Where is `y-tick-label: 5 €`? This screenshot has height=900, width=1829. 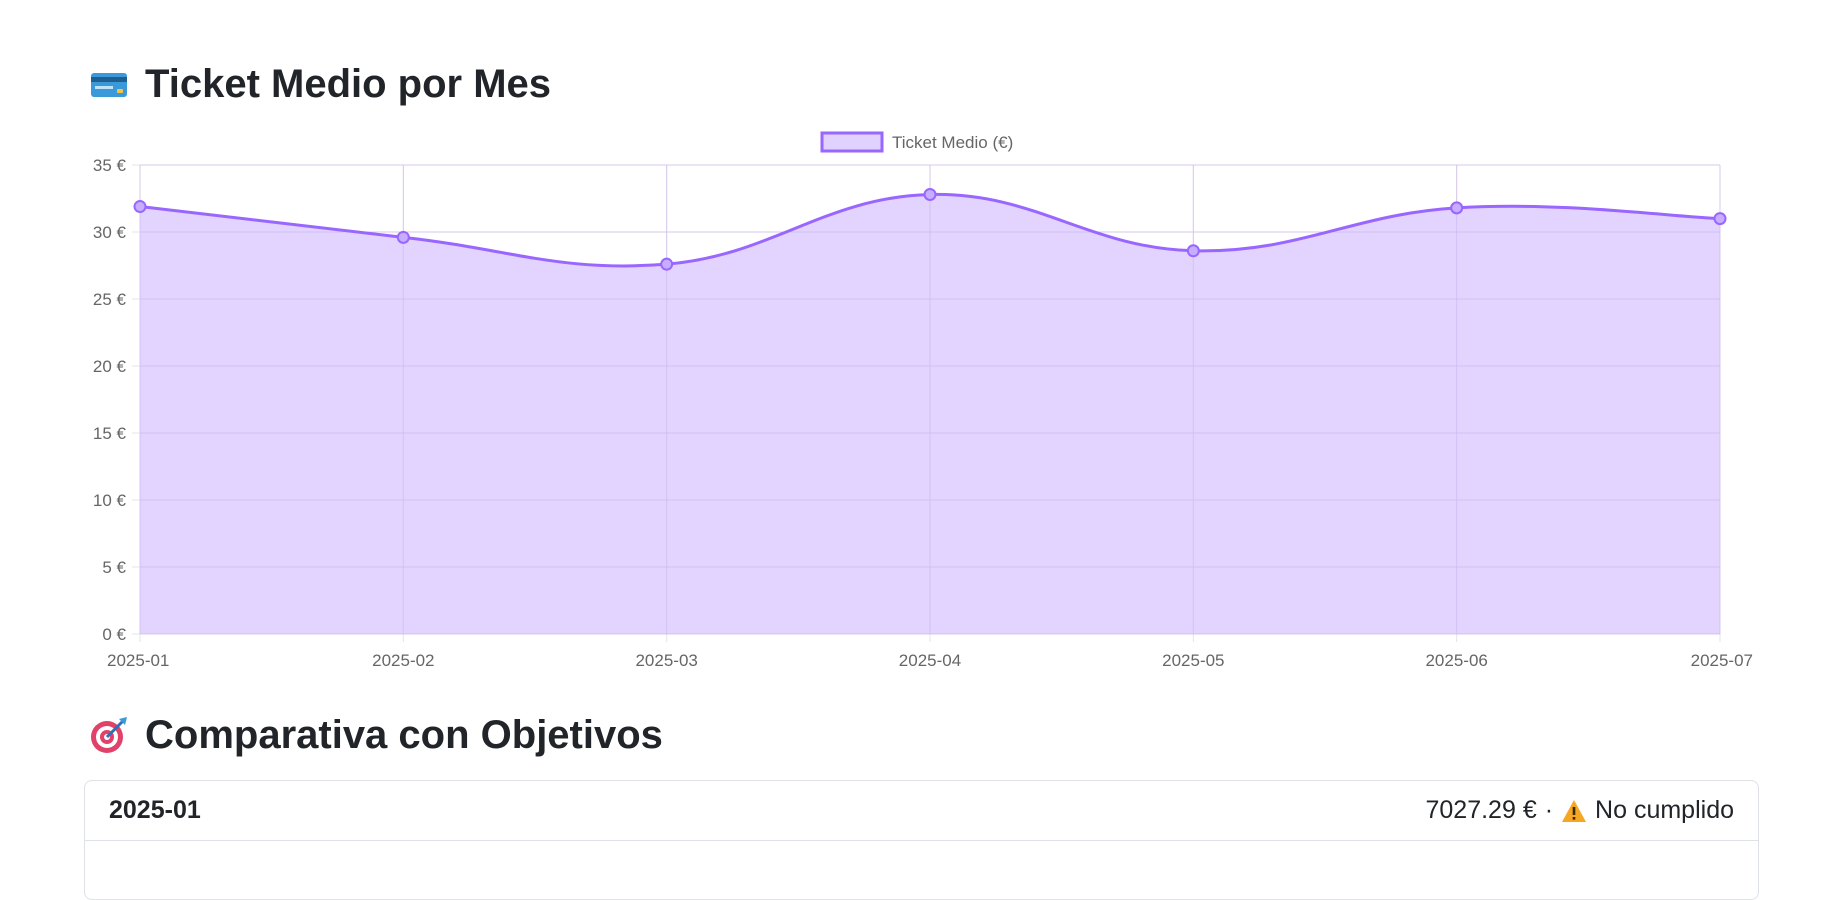
y-tick-label: 5 € is located at coordinates (114, 567).